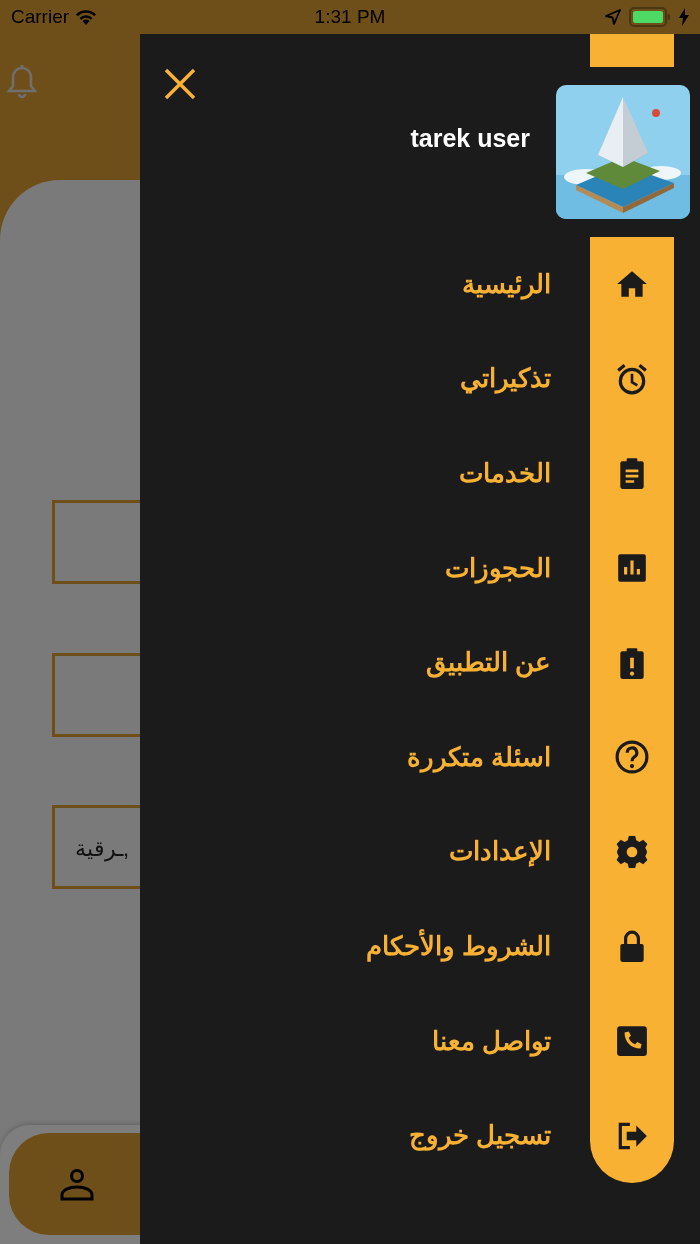 The height and width of the screenshot is (1244, 700). Describe the element at coordinates (102, 849) in the screenshot. I see `field-value: ـرقية,` at that location.